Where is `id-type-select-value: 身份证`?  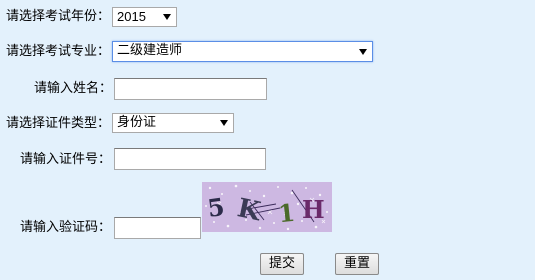
id-type-select-value: 身份证 is located at coordinates (137, 122).